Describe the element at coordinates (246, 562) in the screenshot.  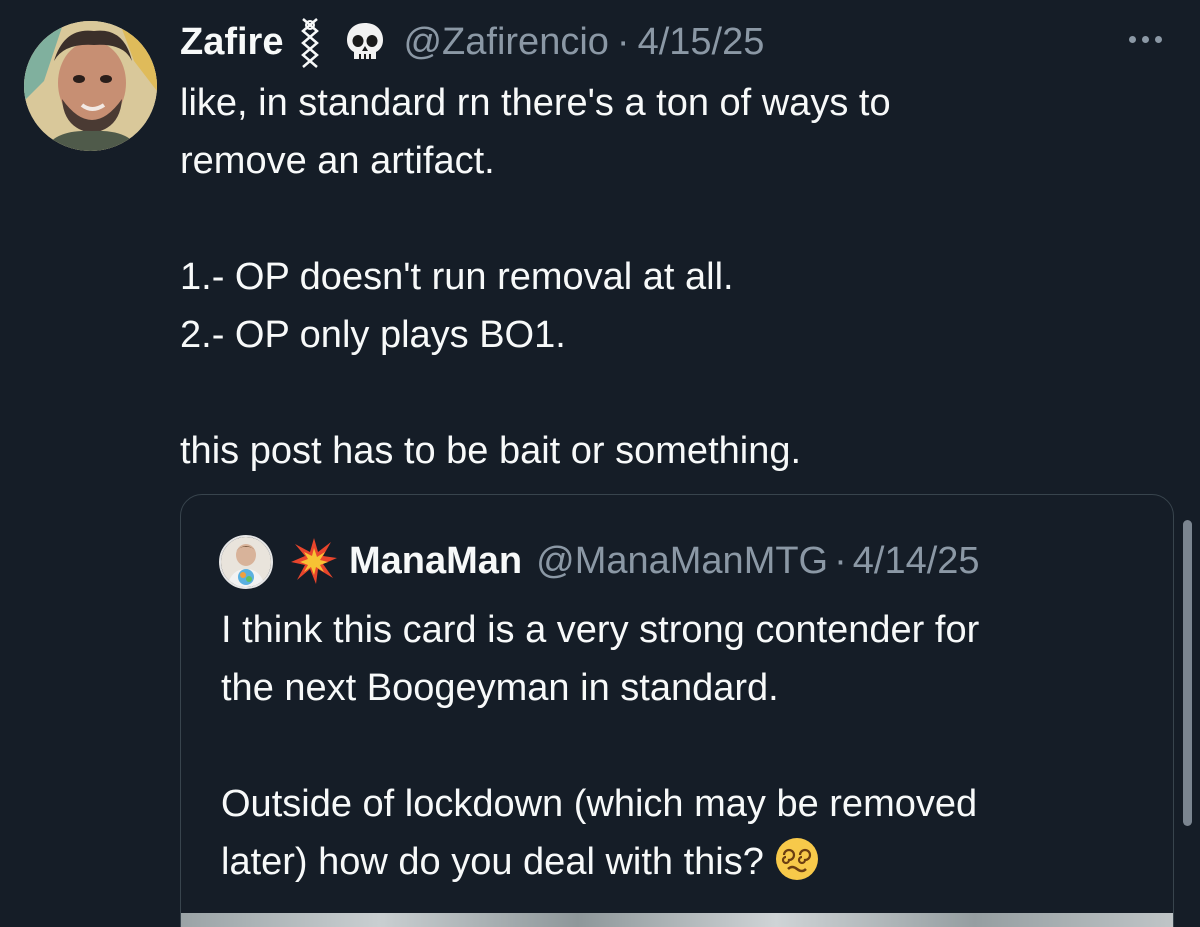
I see `quoted-author-avatar` at that location.